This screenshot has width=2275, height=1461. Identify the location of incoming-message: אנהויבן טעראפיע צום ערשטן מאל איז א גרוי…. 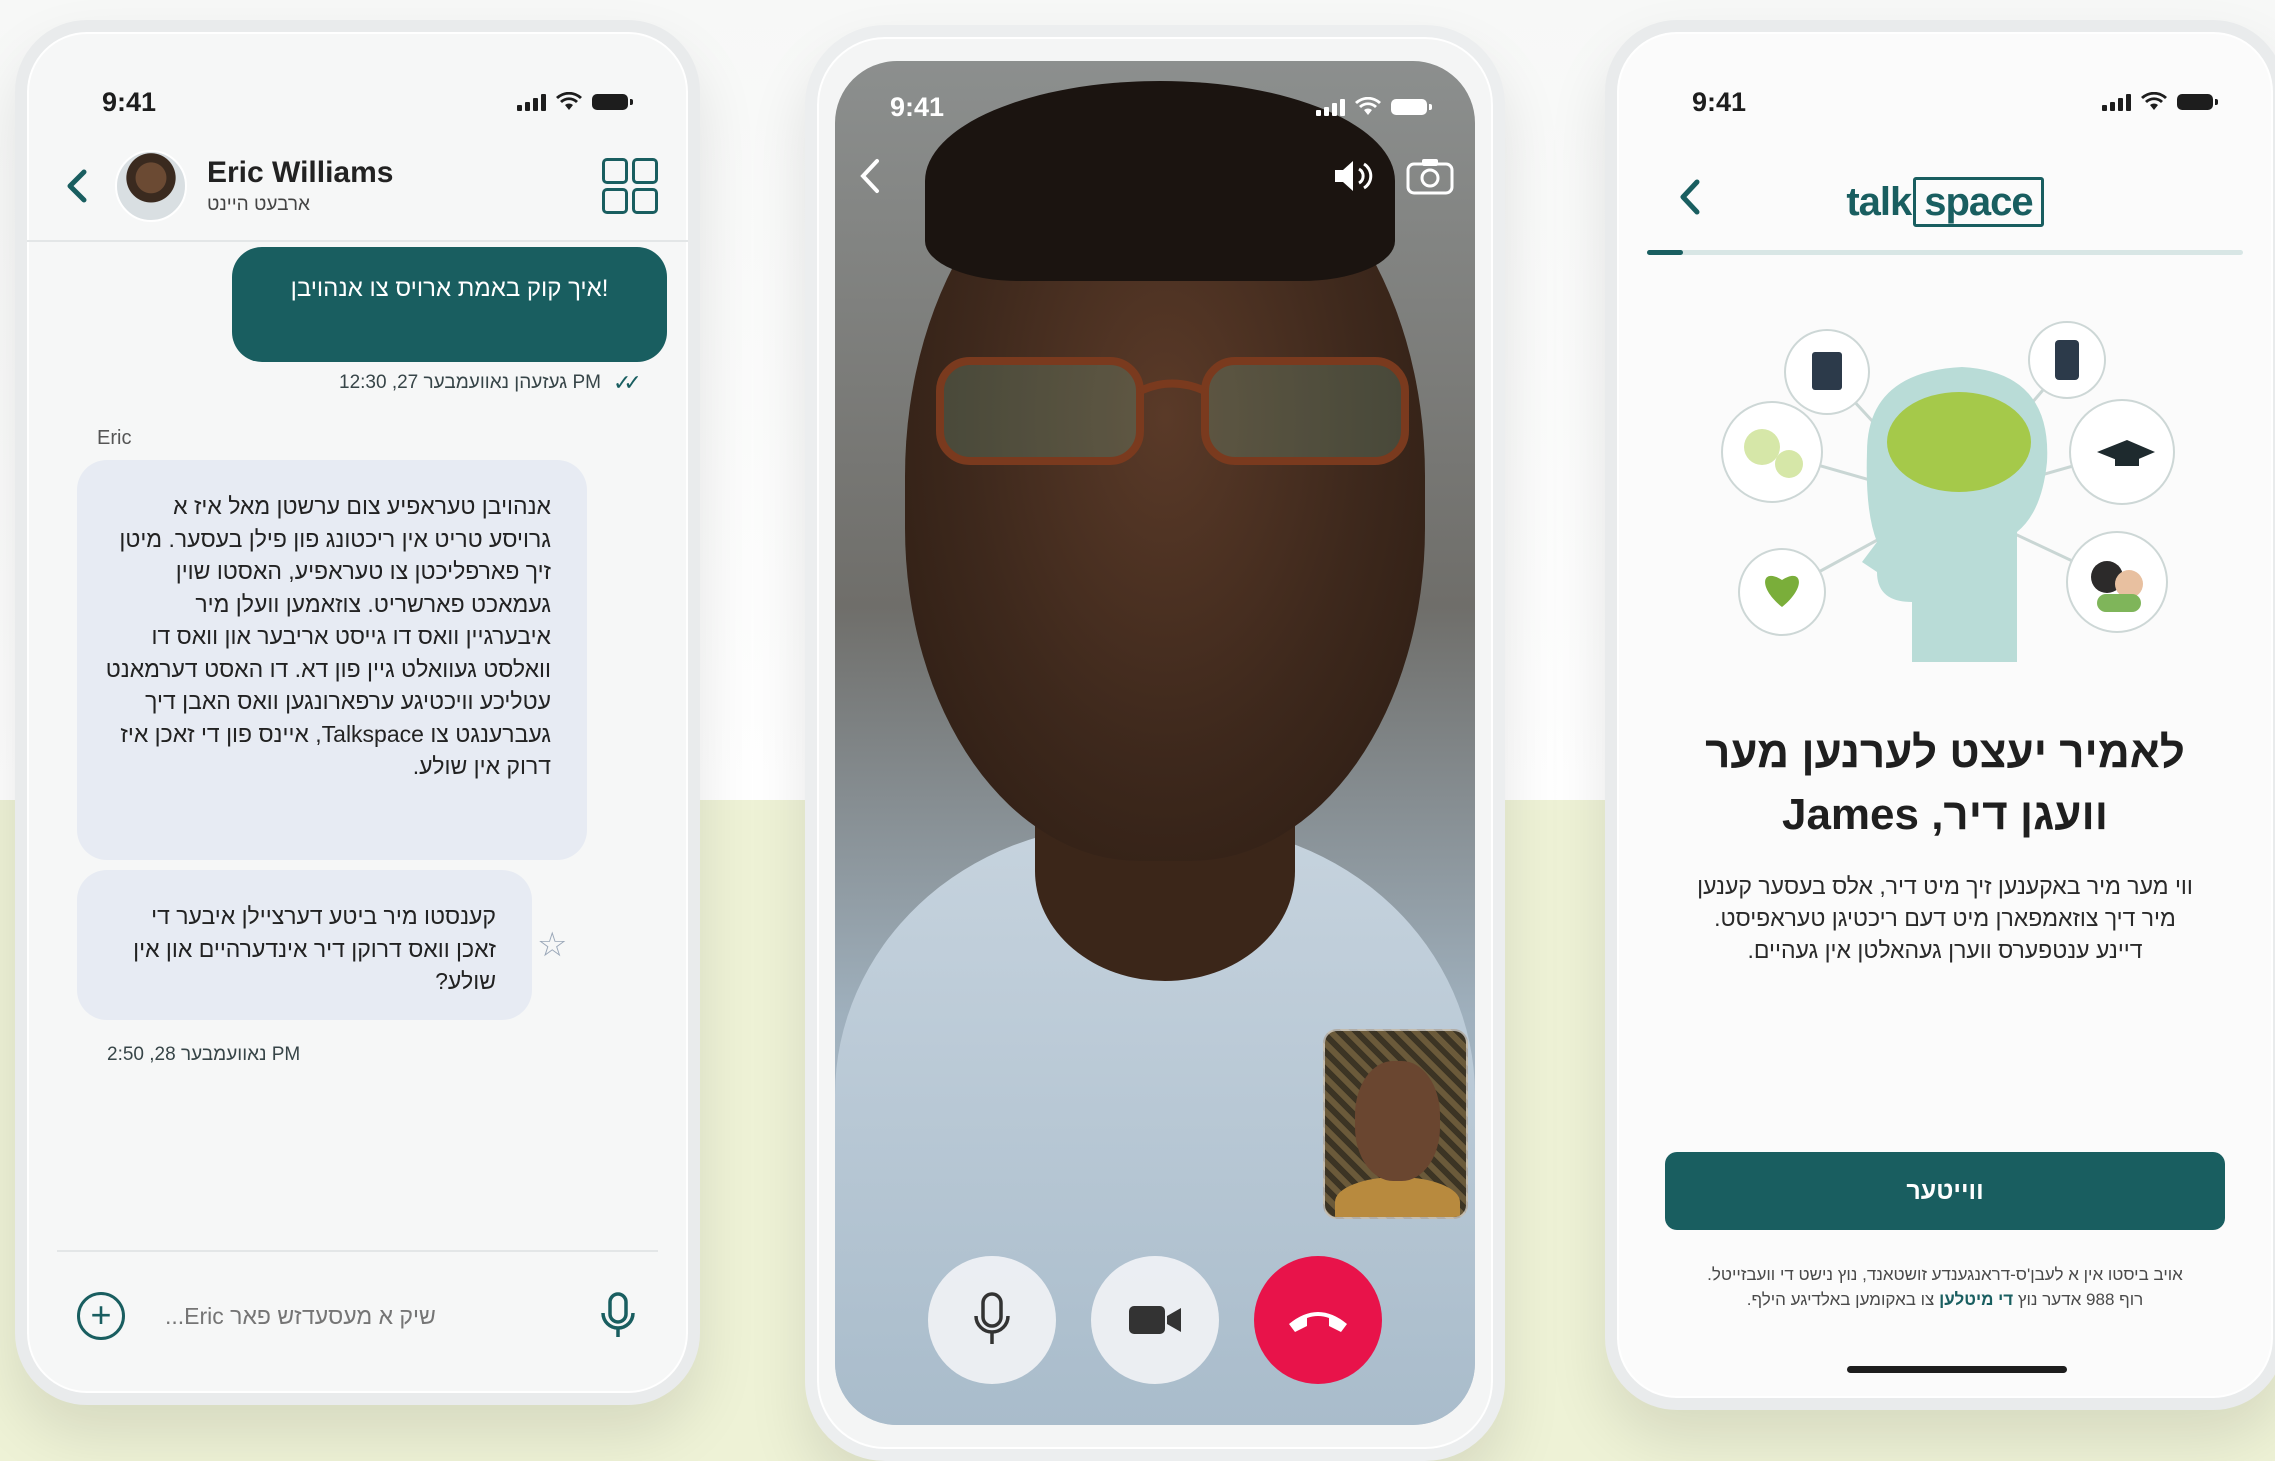
(332, 660).